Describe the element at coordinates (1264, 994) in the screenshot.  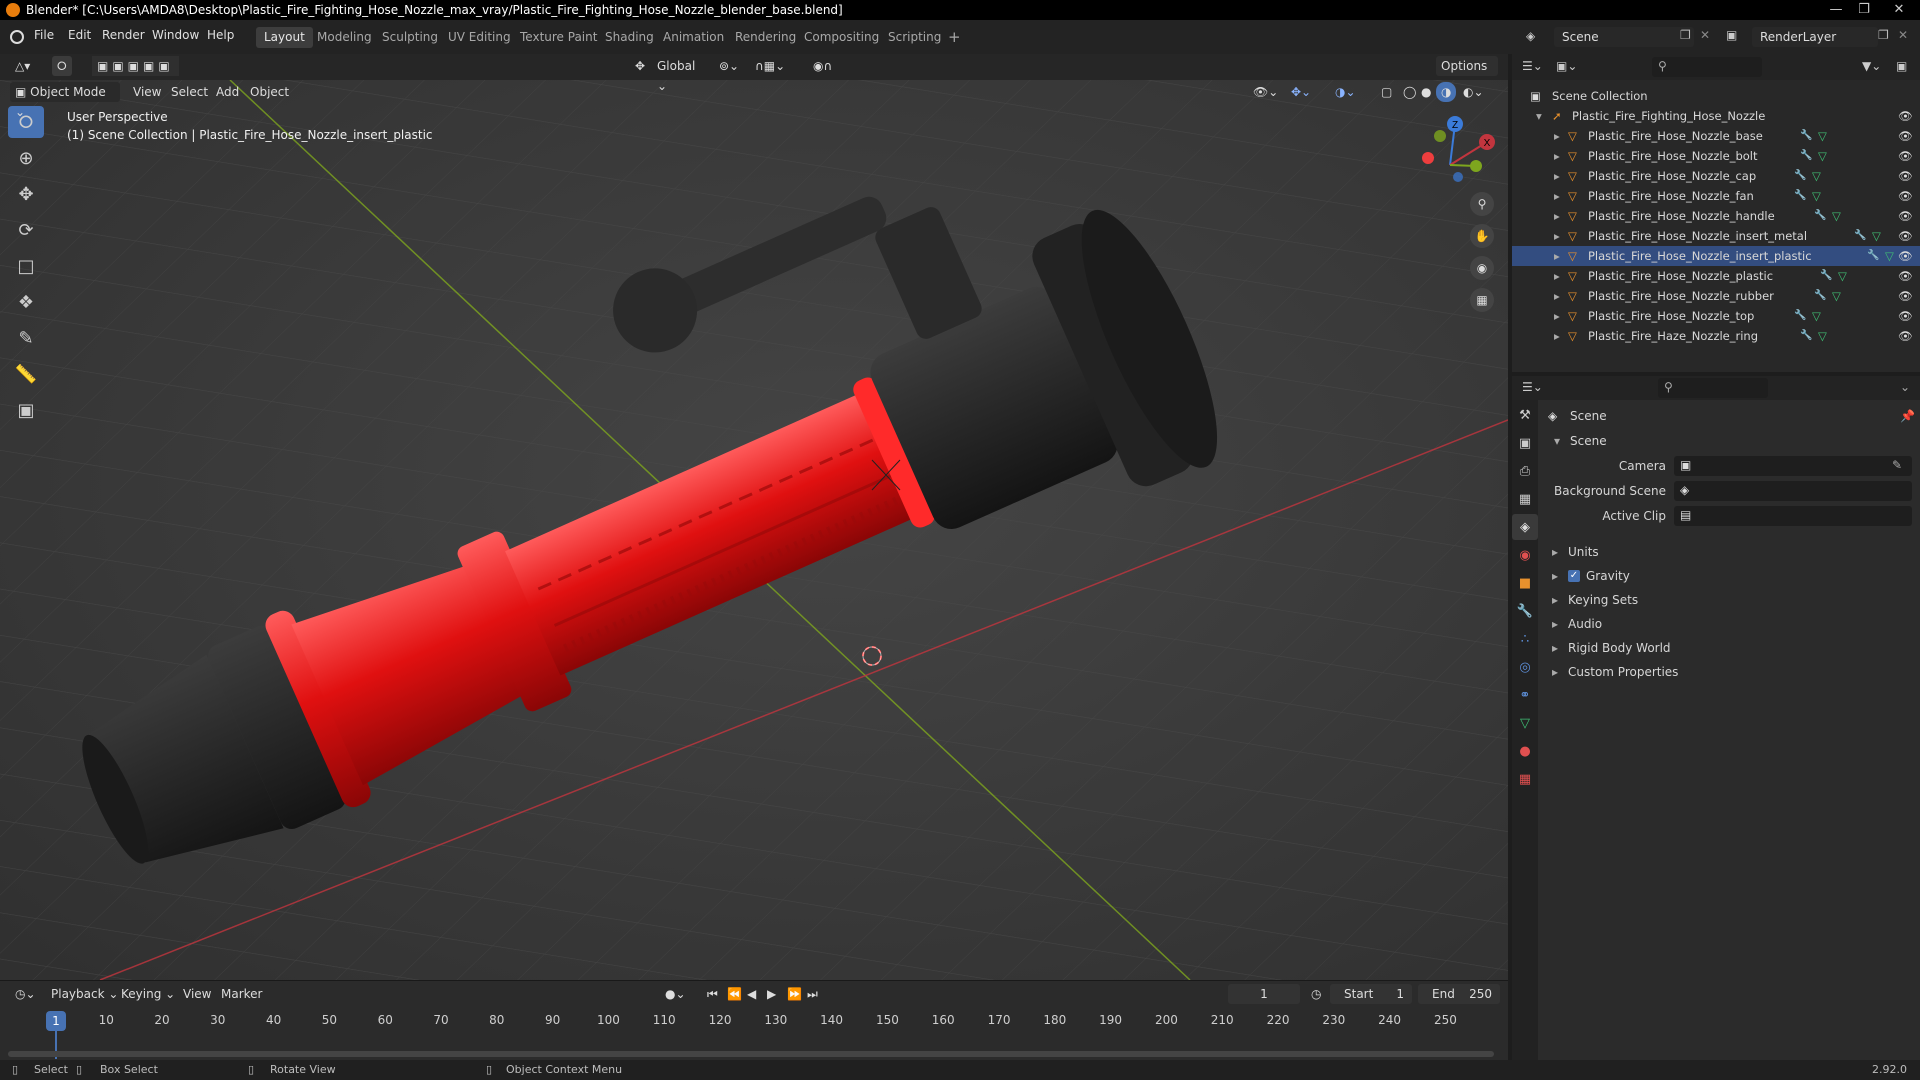
I see `current-frame-field: 1` at that location.